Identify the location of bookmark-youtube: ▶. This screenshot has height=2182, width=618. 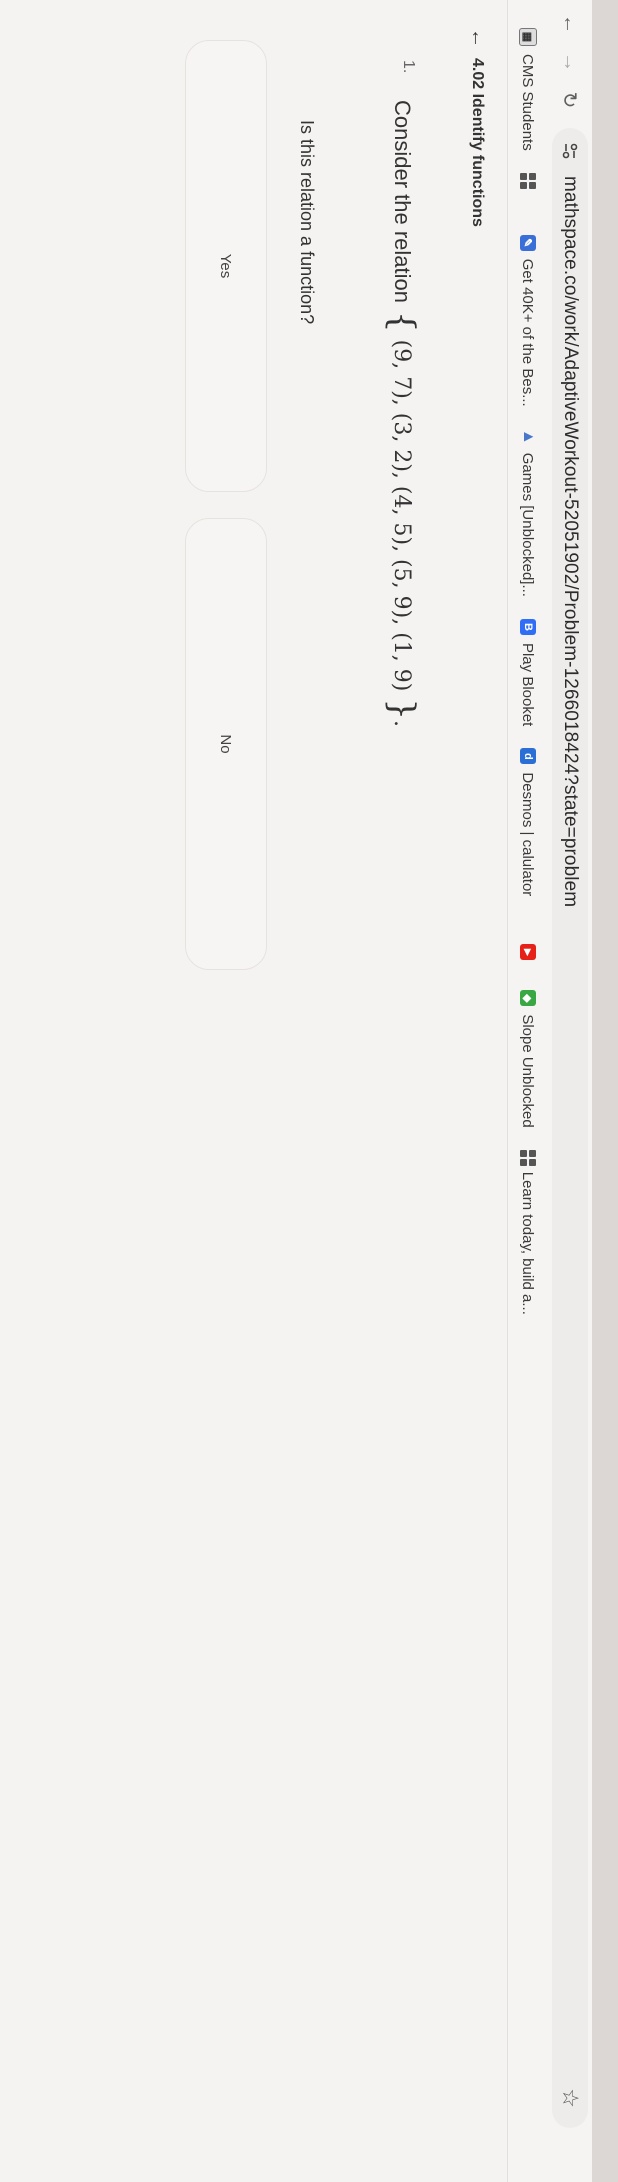
(528, 956).